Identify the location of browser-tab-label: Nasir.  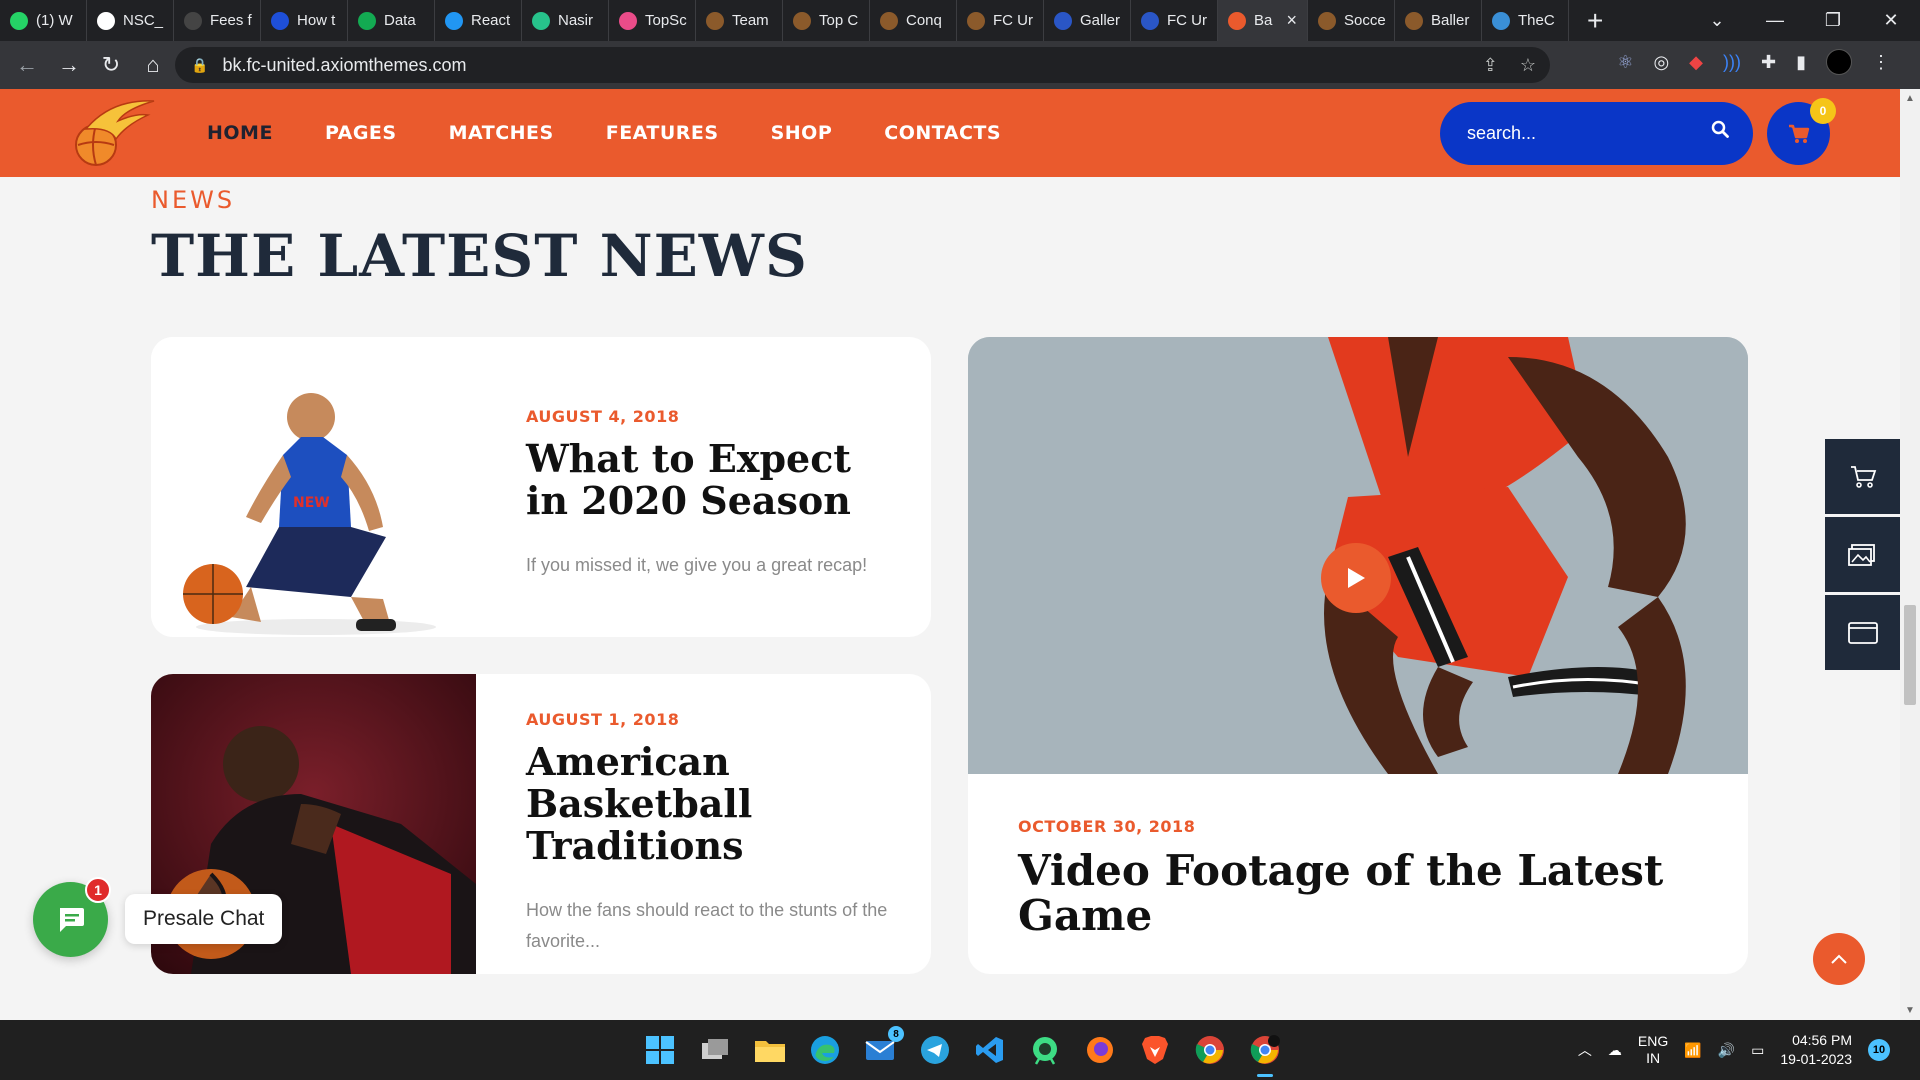
(576, 20).